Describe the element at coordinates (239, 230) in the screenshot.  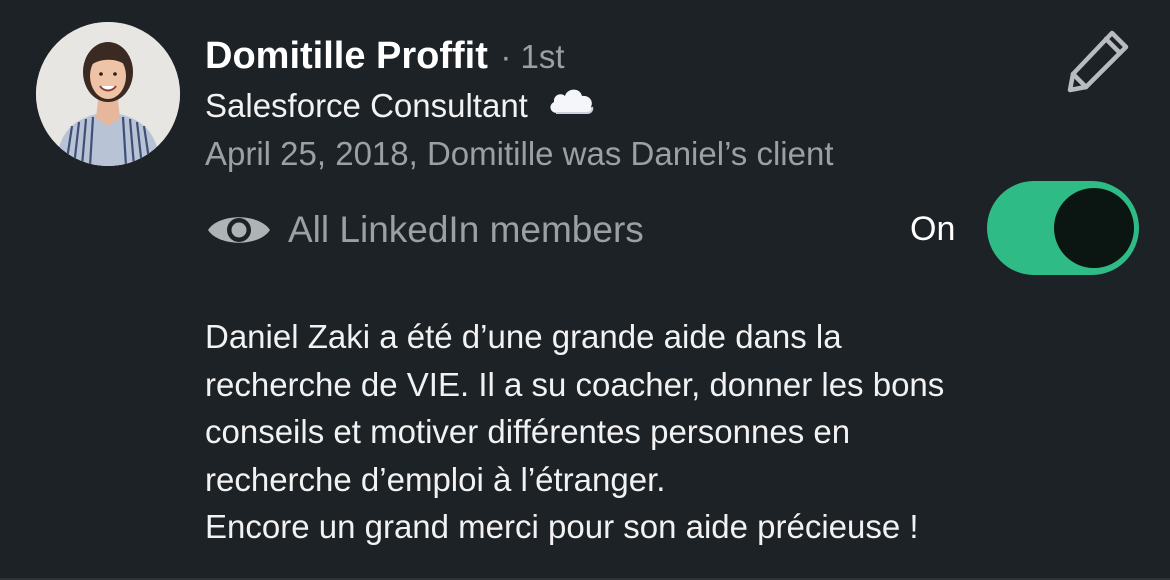
I see `eye-icon` at that location.